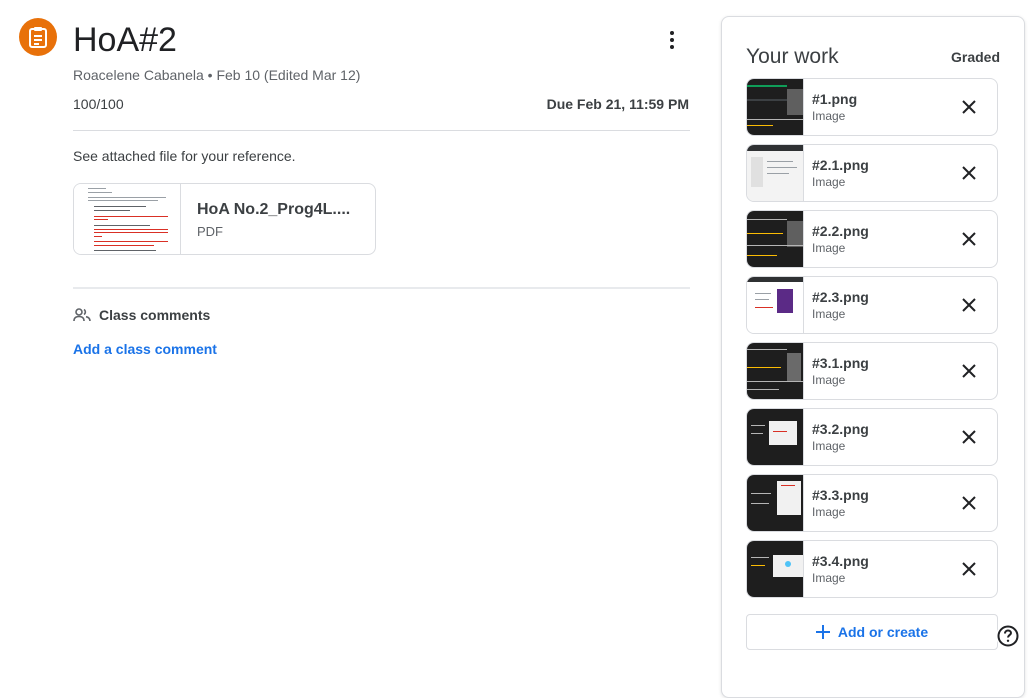 This screenshot has height=698, width=1036. I want to click on file-name: #2.2.png, so click(840, 231).